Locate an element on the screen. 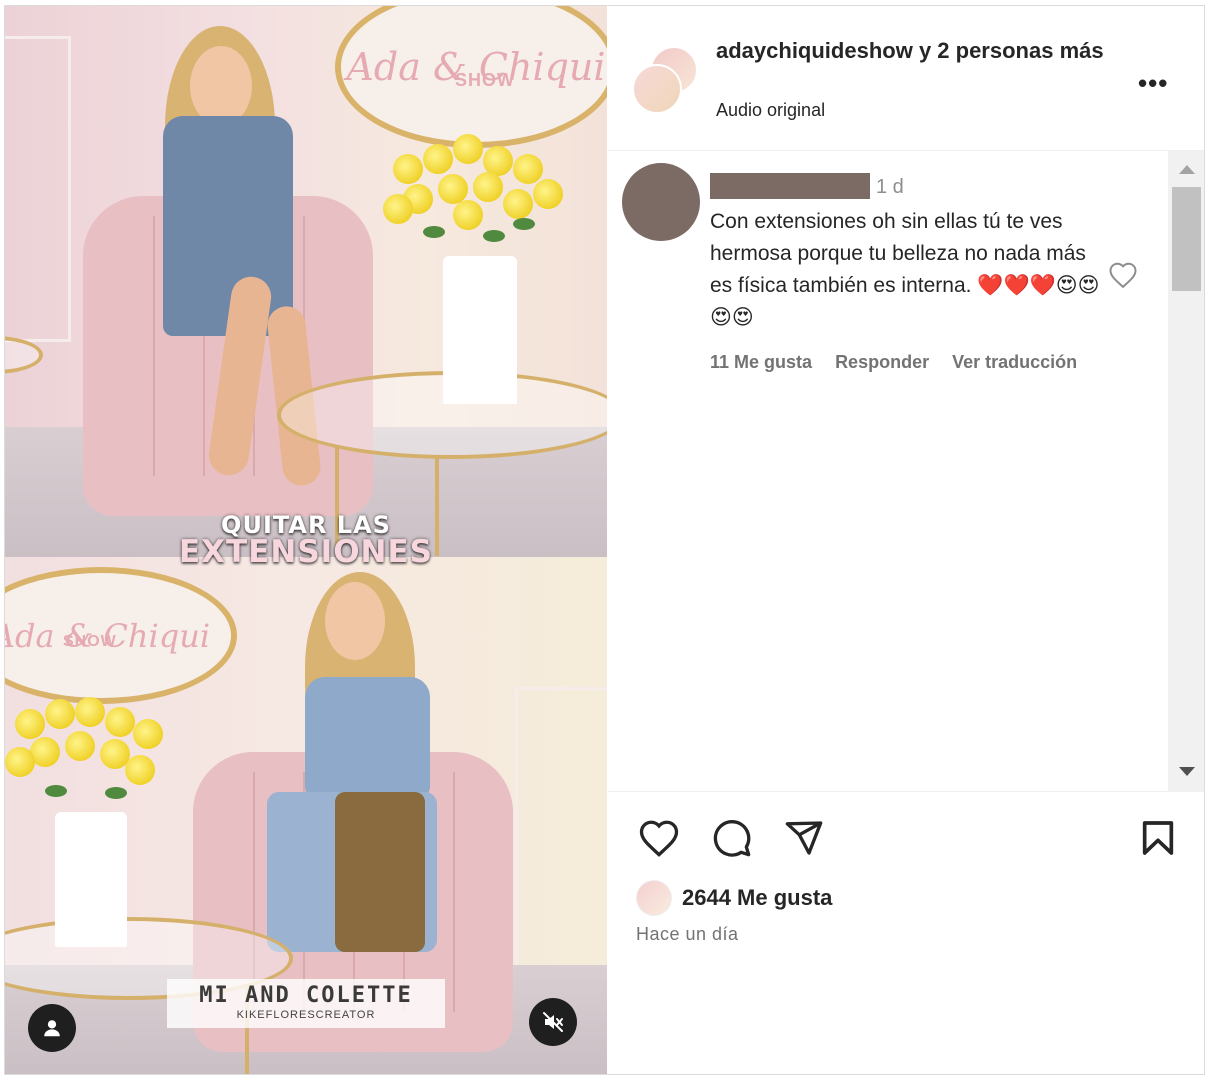 The width and height of the screenshot is (1214, 1083). comment-button is located at coordinates (732, 840).